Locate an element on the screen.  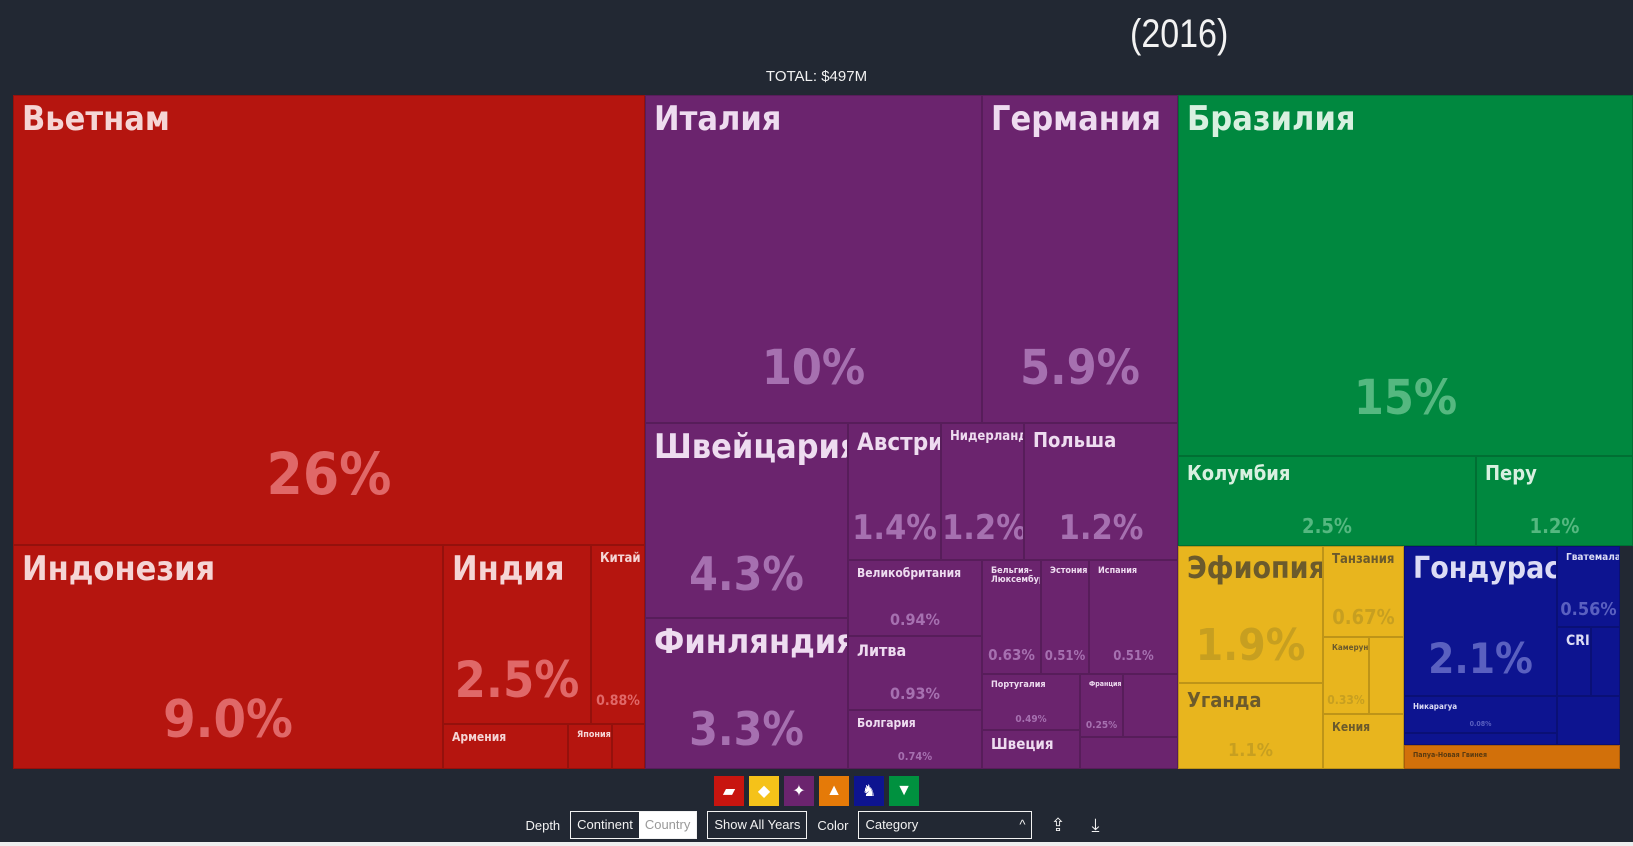
tile-литва: Литва 0.93% is located at coordinates (915, 673).